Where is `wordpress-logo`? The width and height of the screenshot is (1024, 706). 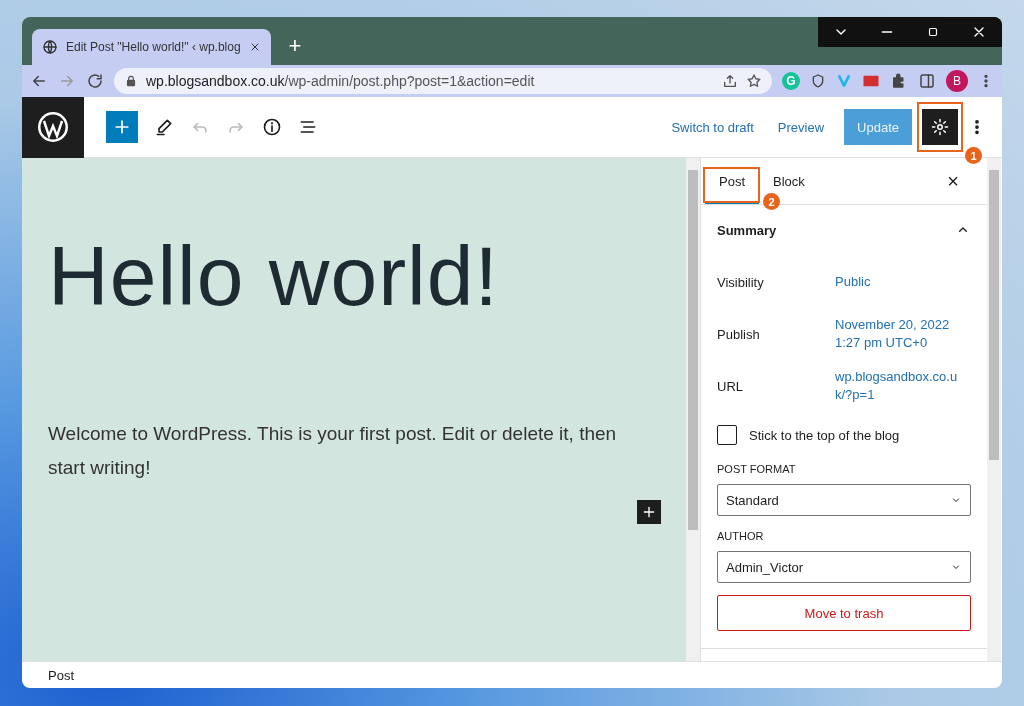 wordpress-logo is located at coordinates (53, 127).